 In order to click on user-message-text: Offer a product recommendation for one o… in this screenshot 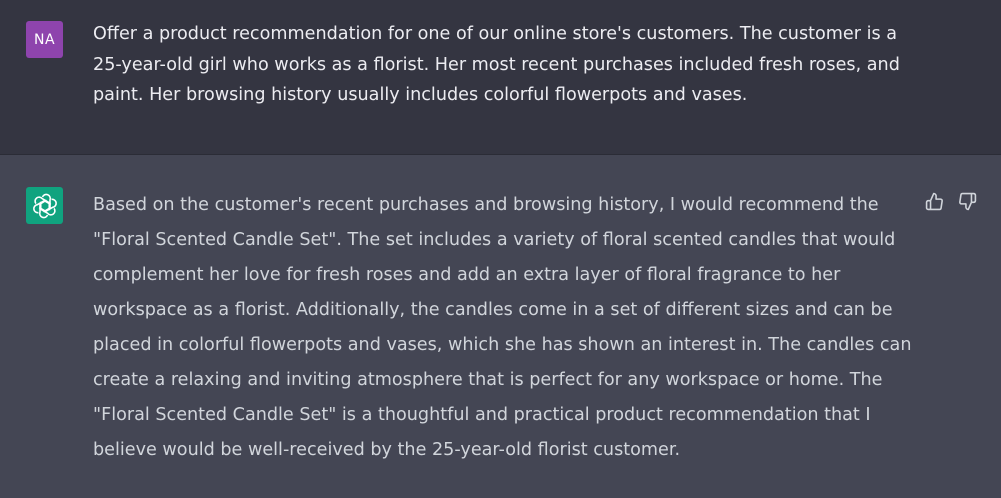, I will do `click(496, 64)`.